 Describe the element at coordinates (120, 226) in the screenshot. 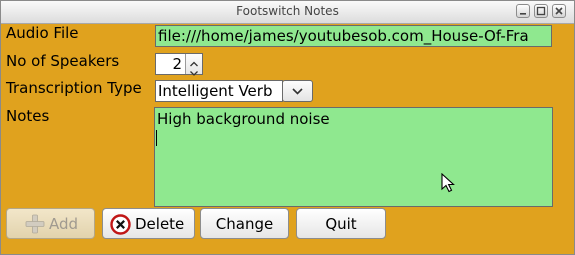

I see `delete-circle-x-icon` at that location.